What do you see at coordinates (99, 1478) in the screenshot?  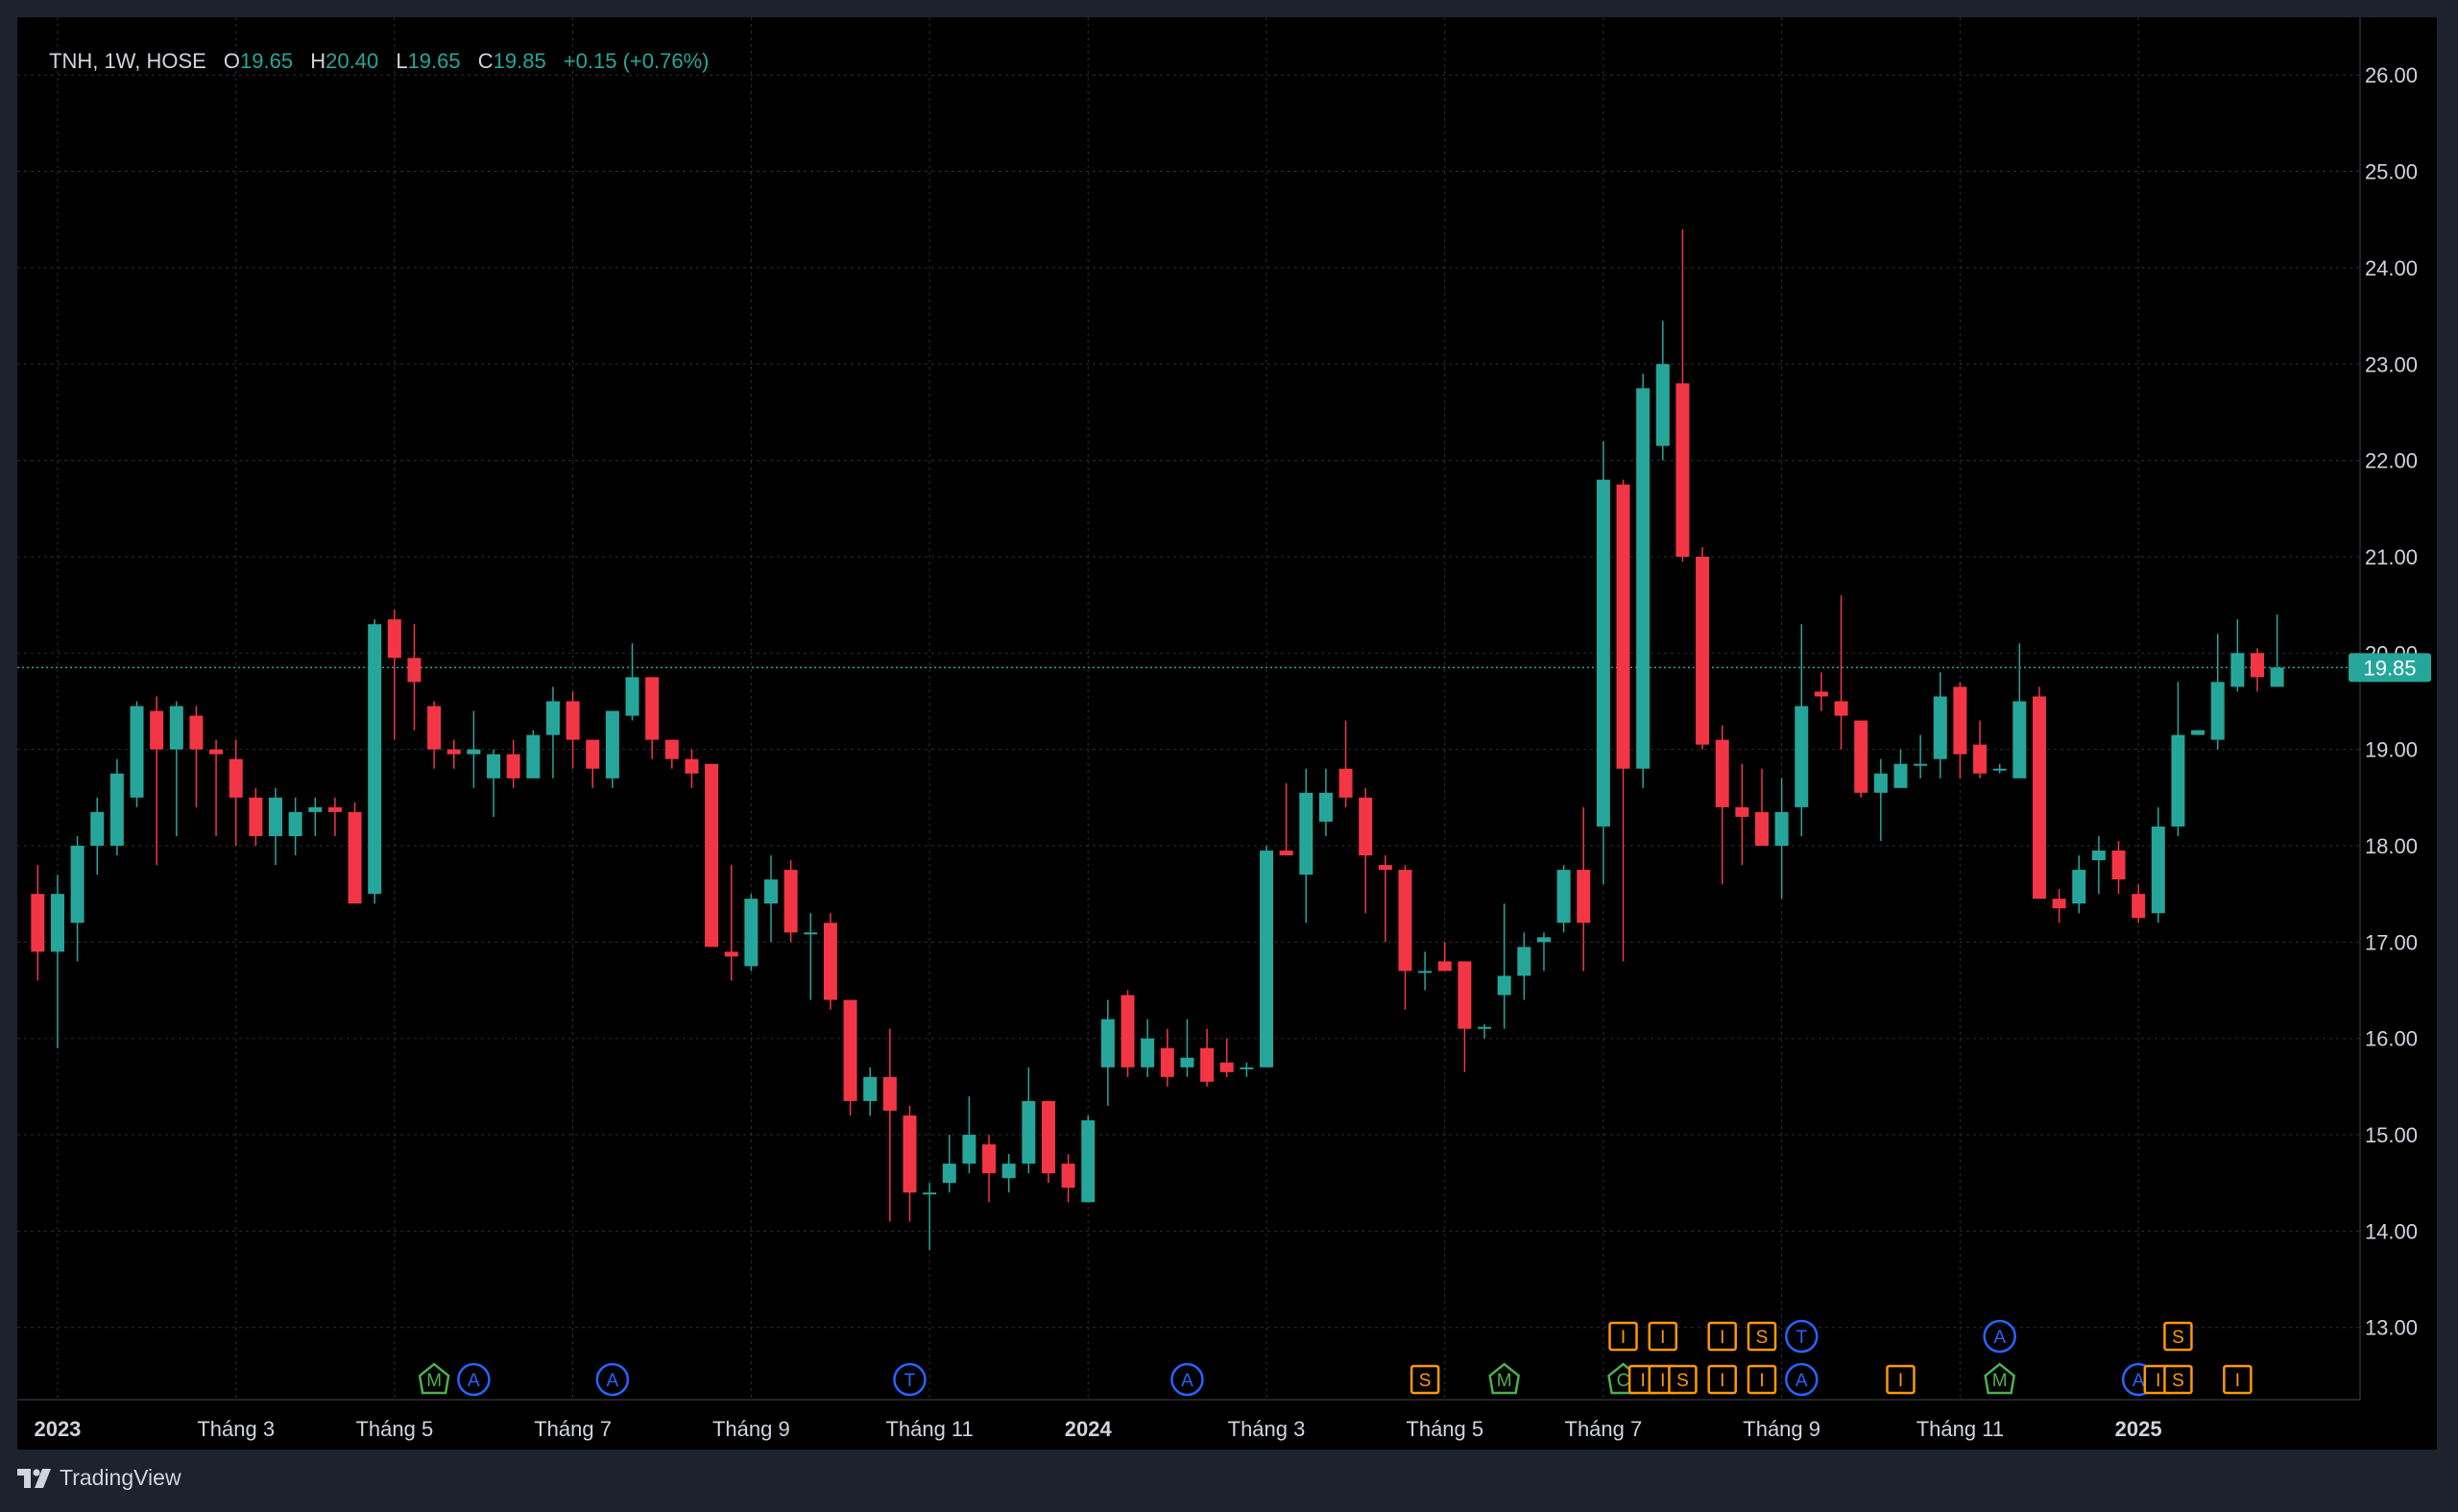 I see `tradingview-branding: TradingView` at bounding box center [99, 1478].